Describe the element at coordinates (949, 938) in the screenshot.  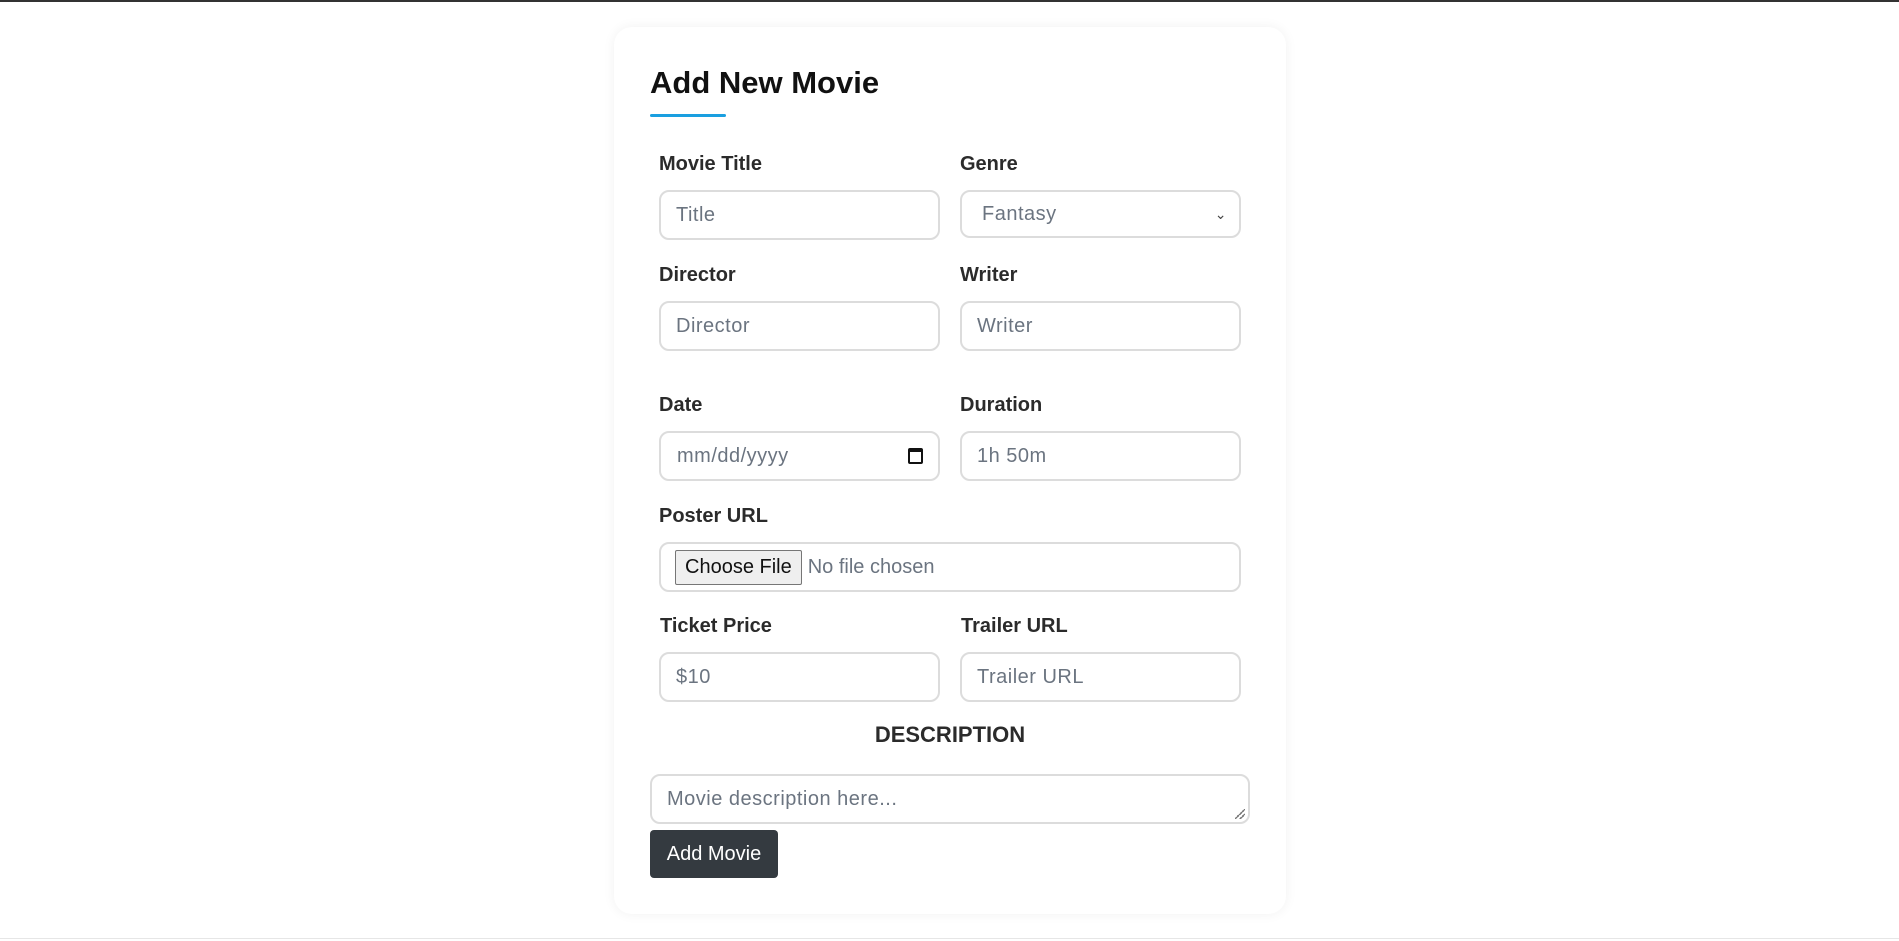
I see `bottom-border` at that location.